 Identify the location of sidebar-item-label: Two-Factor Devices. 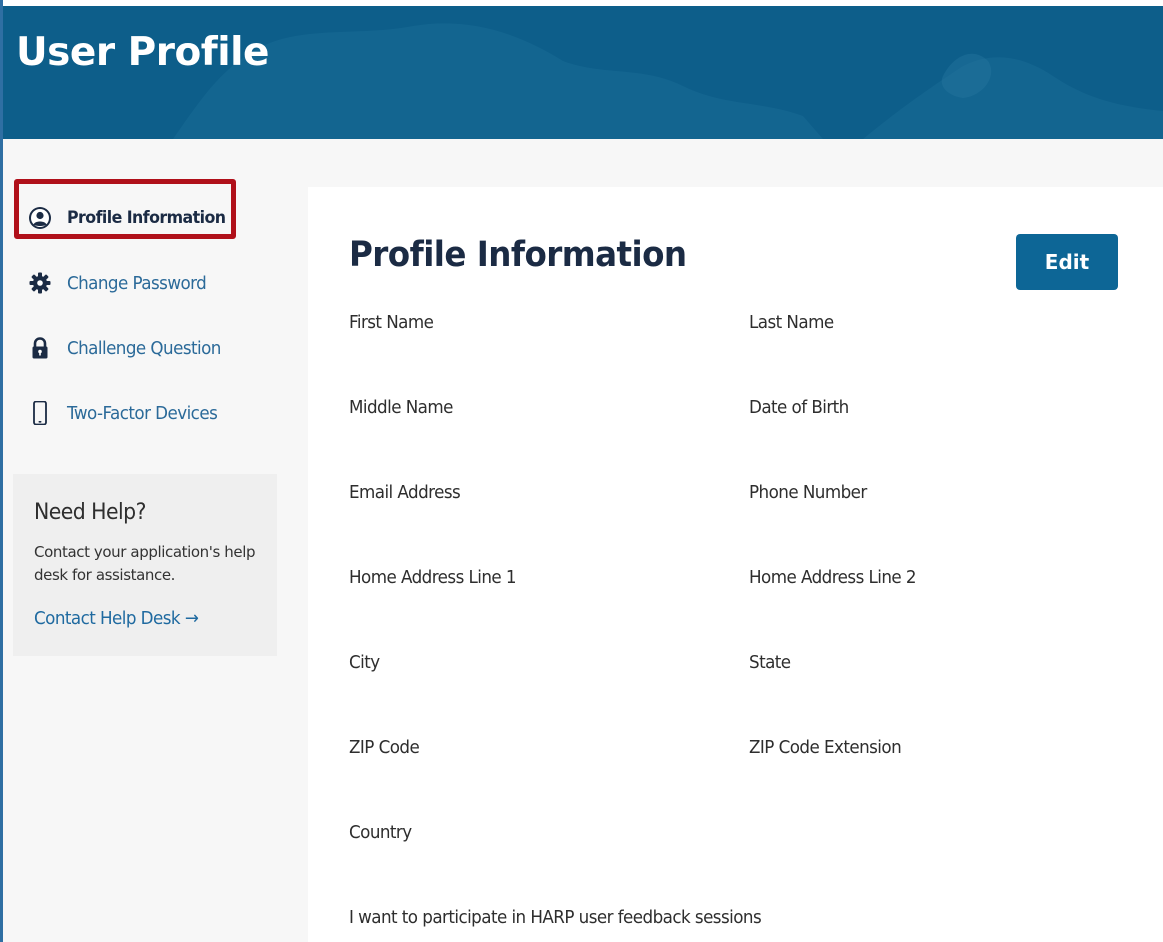
(142, 413).